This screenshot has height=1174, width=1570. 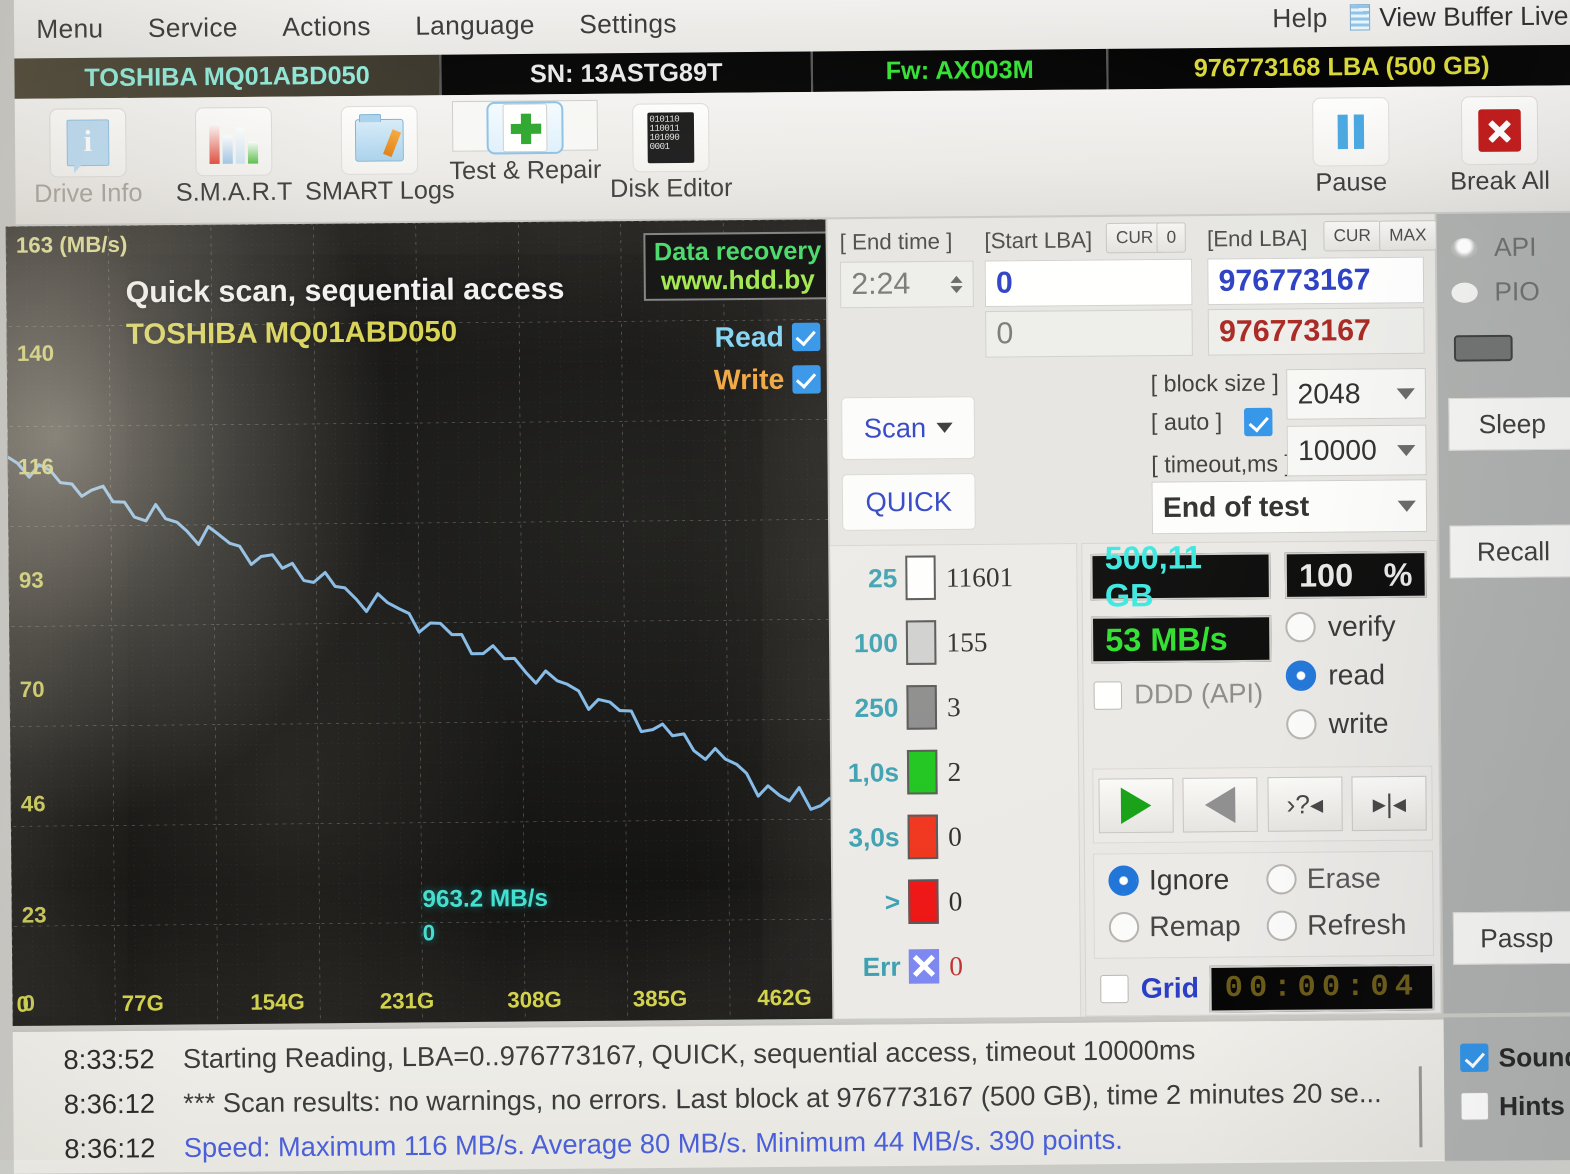 What do you see at coordinates (1507, 1057) in the screenshot?
I see `sound-checkbox-row: Sound` at bounding box center [1507, 1057].